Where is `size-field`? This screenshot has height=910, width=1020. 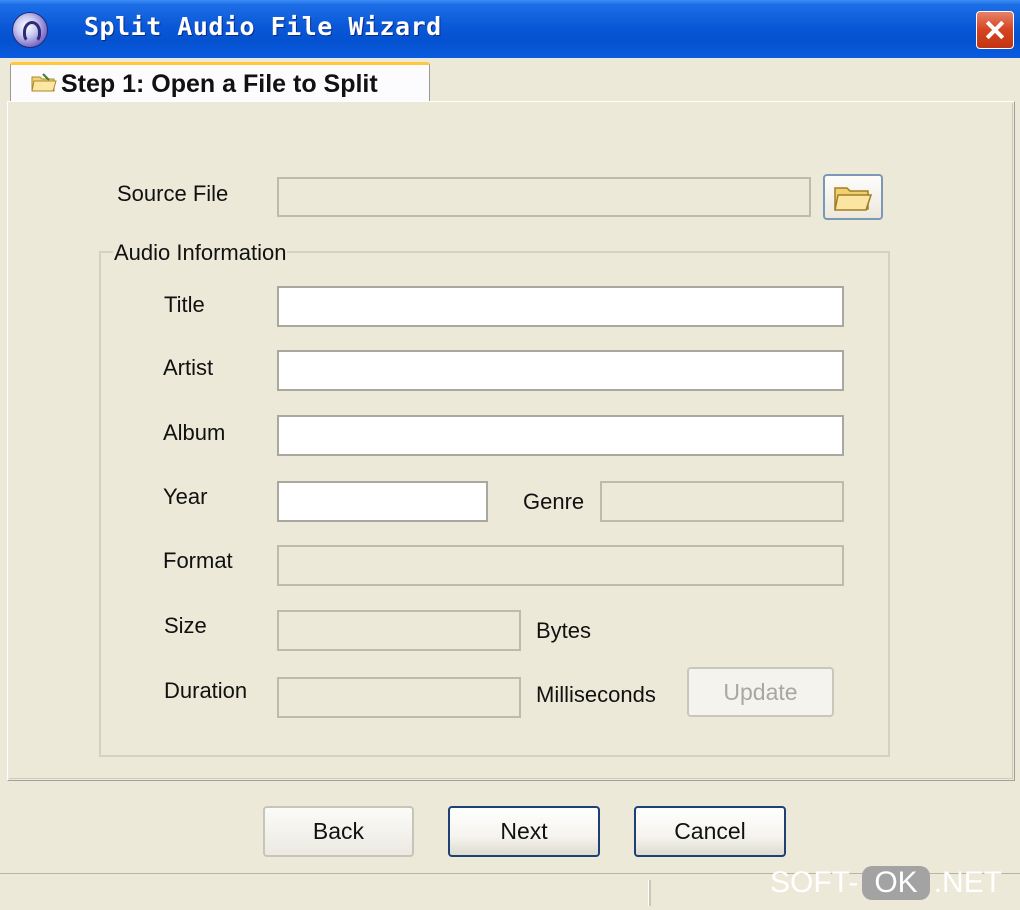 size-field is located at coordinates (399, 630).